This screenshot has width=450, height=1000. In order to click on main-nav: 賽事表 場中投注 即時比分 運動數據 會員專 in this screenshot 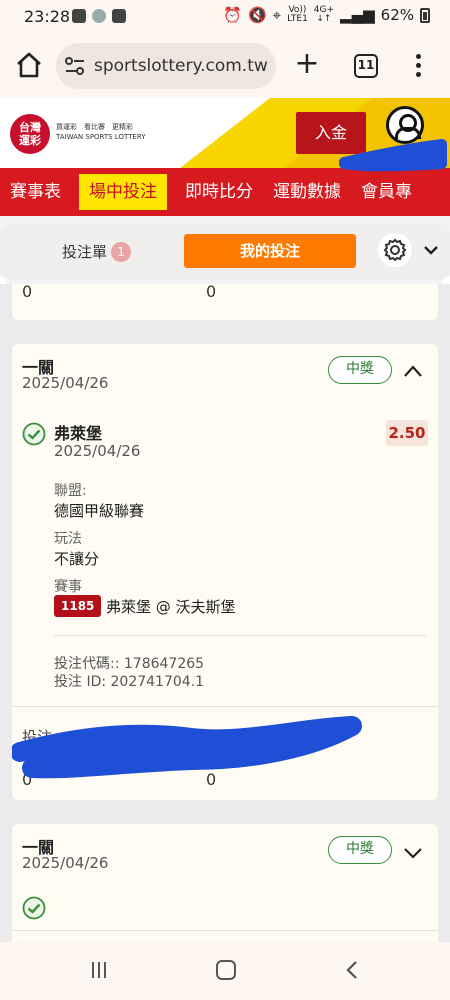, I will do `click(225, 192)`.